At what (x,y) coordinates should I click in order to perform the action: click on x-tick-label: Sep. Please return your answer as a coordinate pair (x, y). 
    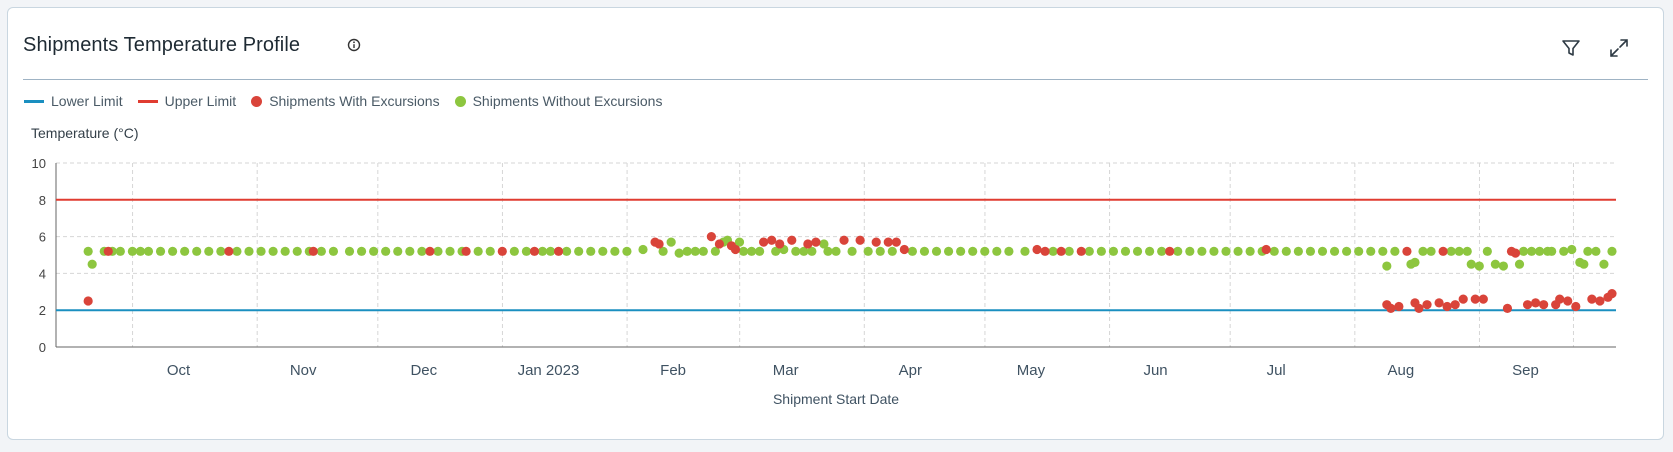
    Looking at the image, I should click on (1525, 370).